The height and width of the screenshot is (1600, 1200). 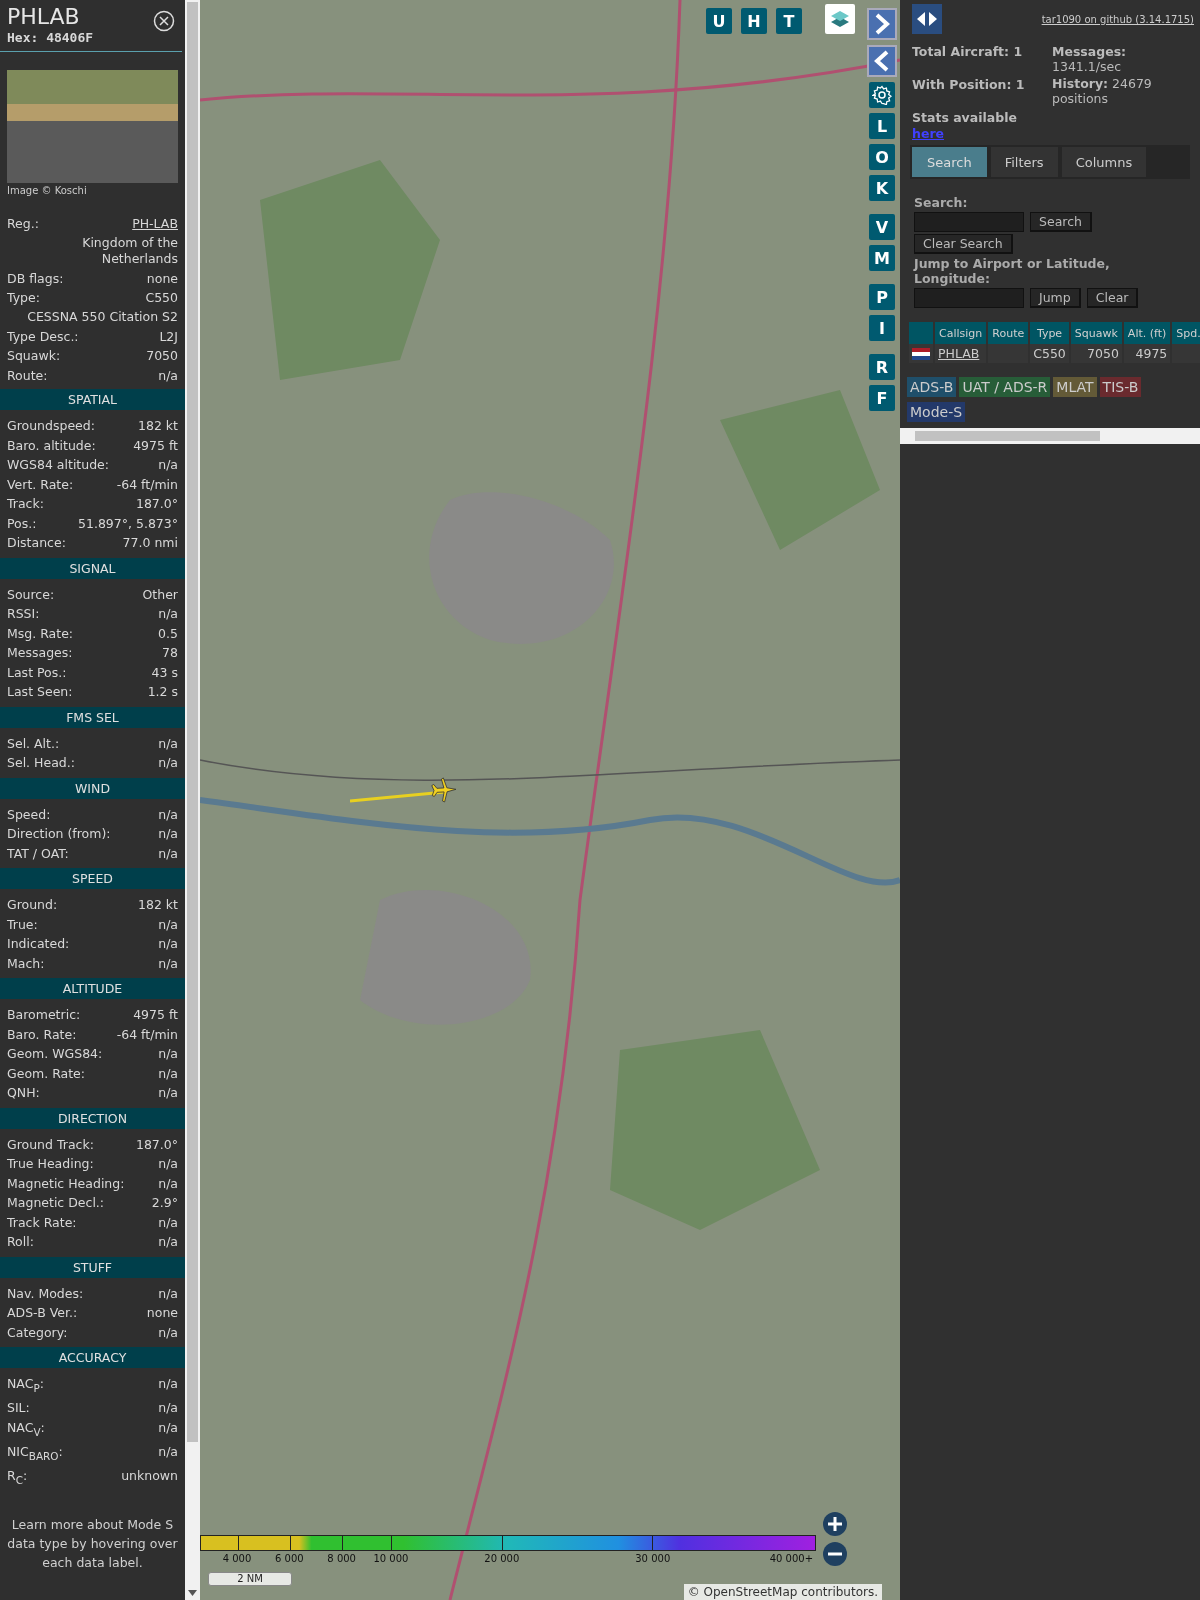 What do you see at coordinates (963, 244) in the screenshot?
I see `clear-search-button: Clear Search` at bounding box center [963, 244].